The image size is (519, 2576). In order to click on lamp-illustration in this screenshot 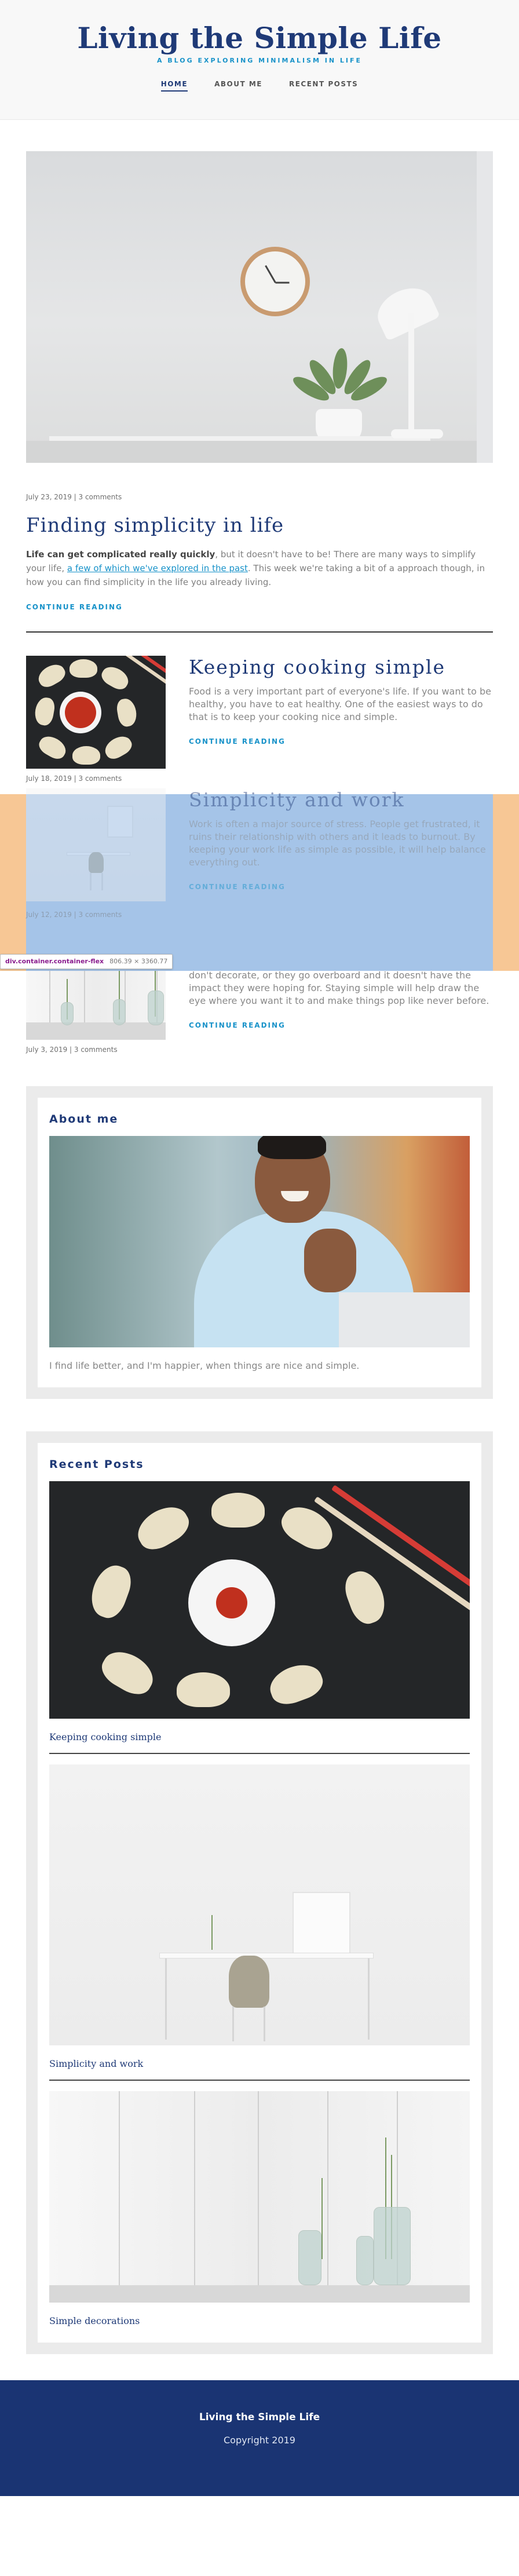, I will do `click(405, 310)`.